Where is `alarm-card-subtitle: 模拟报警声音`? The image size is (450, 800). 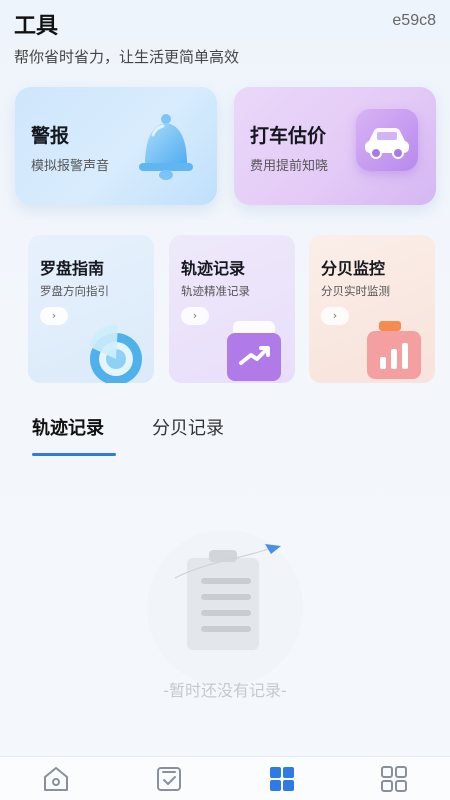 alarm-card-subtitle: 模拟报警声音 is located at coordinates (70, 166).